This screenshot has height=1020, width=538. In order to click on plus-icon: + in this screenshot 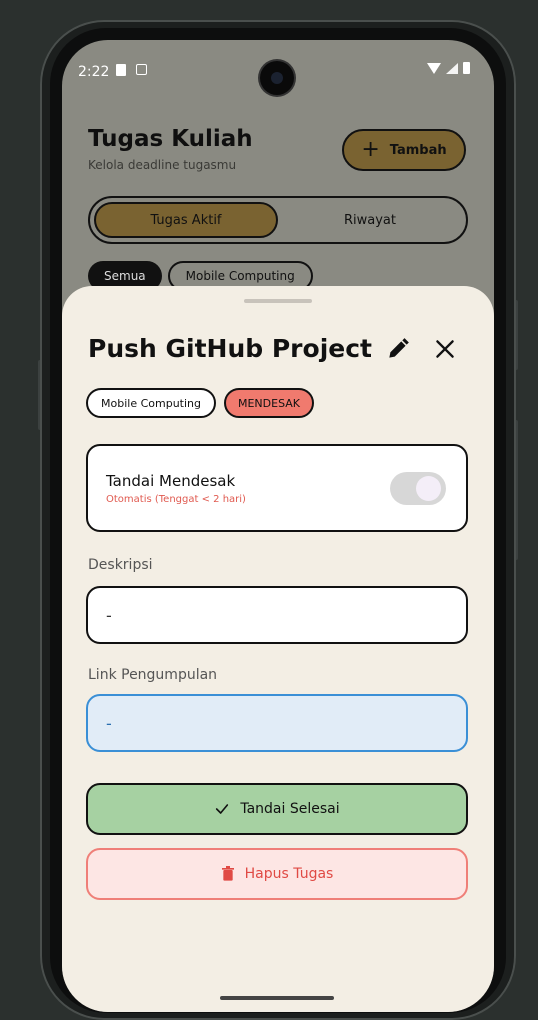, I will do `click(370, 149)`.